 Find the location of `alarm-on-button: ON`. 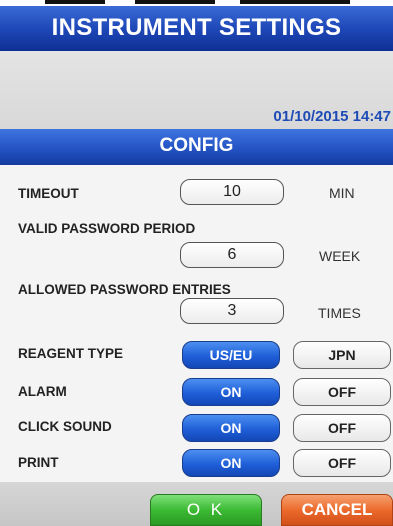

alarm-on-button: ON is located at coordinates (231, 392).